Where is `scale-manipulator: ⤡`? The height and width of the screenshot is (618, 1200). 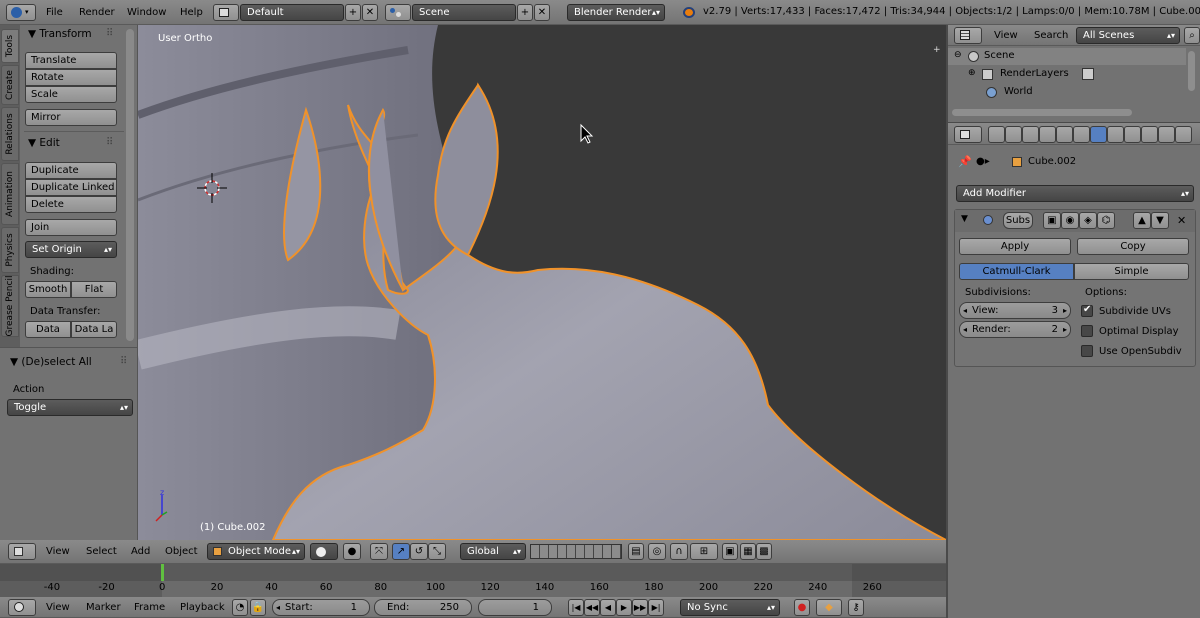
scale-manipulator: ⤡ is located at coordinates (437, 551).